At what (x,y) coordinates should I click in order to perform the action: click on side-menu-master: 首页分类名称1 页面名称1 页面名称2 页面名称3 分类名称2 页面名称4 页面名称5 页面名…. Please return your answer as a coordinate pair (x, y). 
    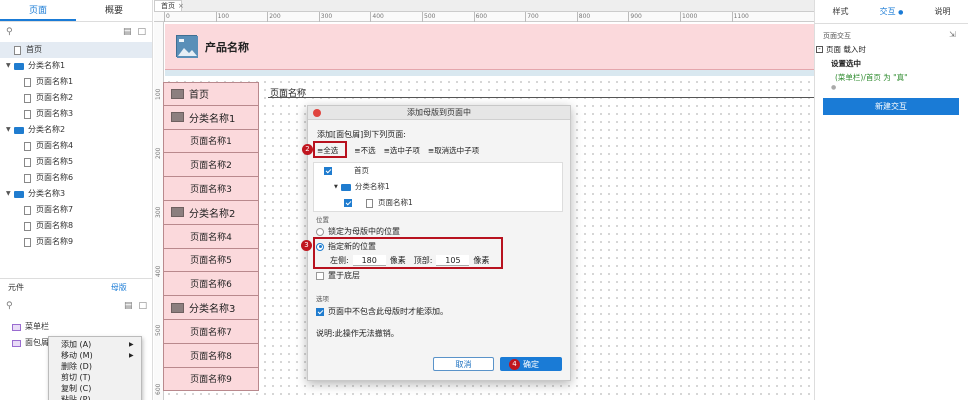
    Looking at the image, I should click on (211, 237).